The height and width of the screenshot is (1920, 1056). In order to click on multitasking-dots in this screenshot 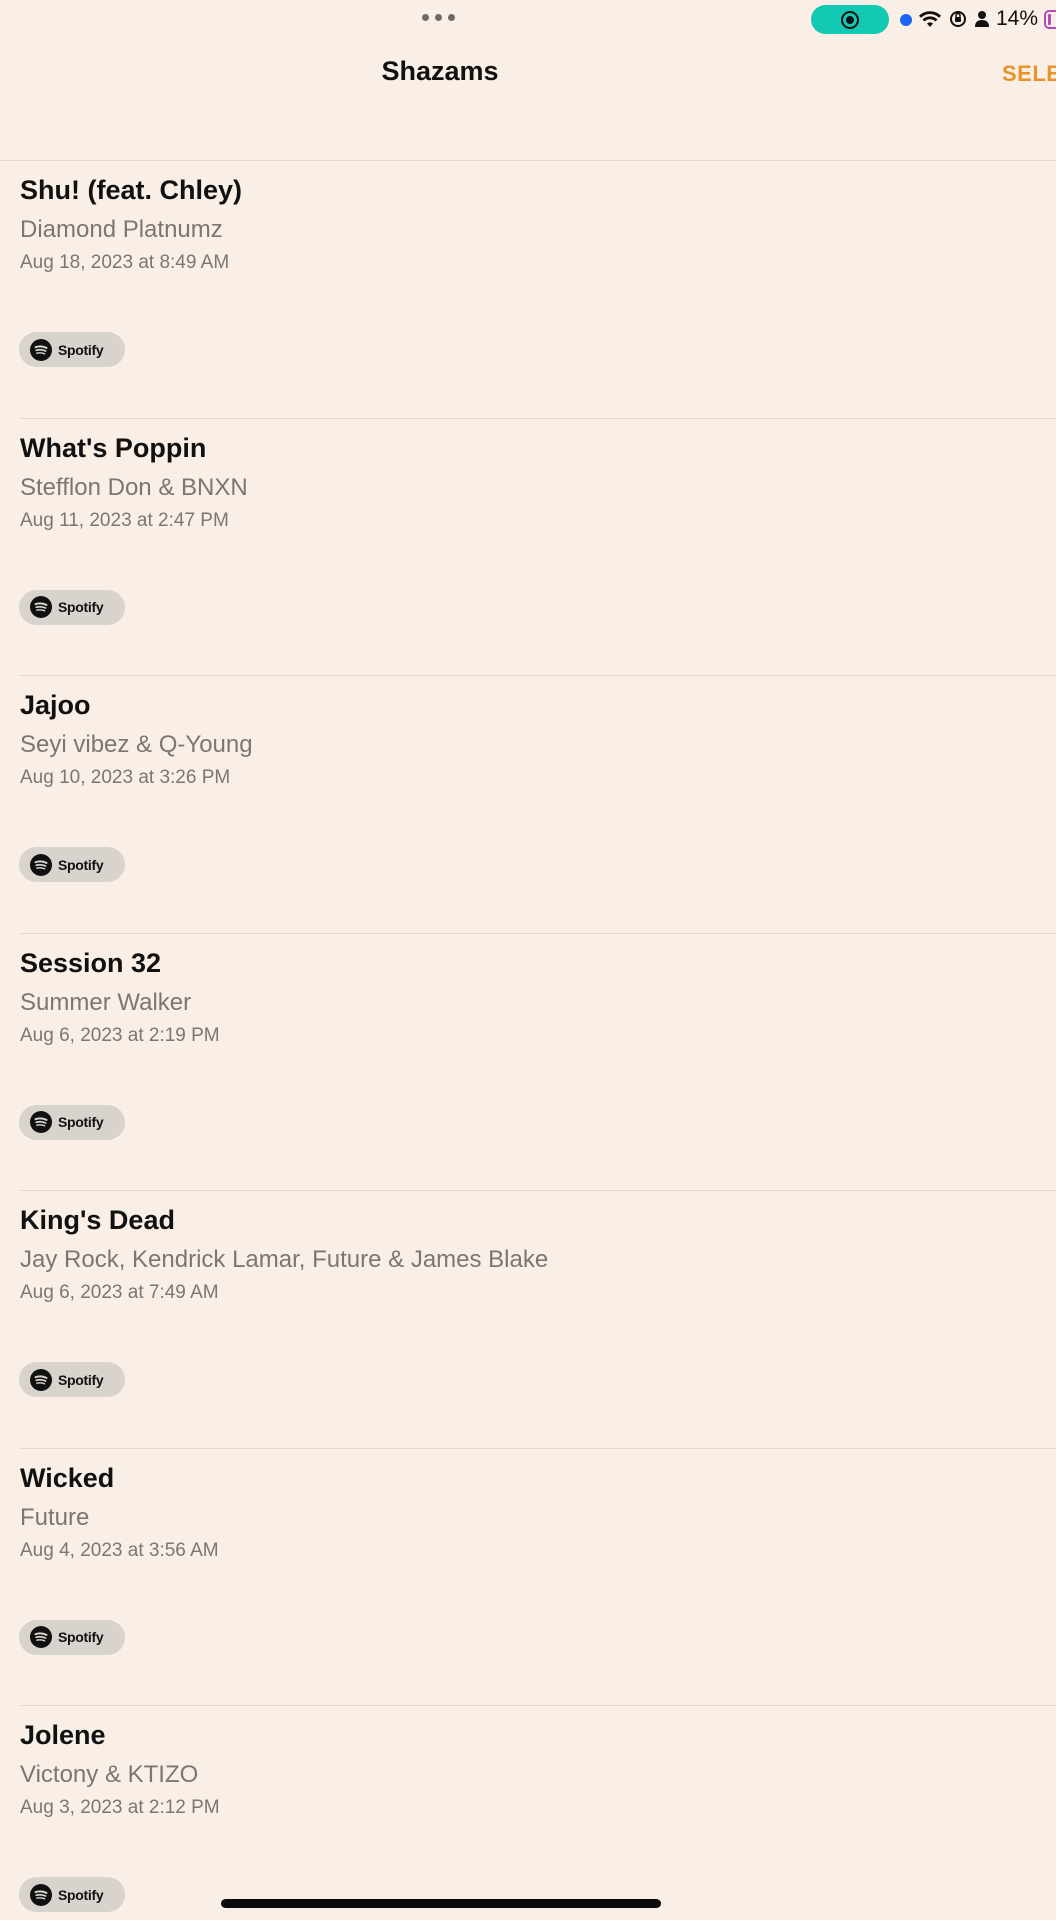, I will do `click(438, 17)`.